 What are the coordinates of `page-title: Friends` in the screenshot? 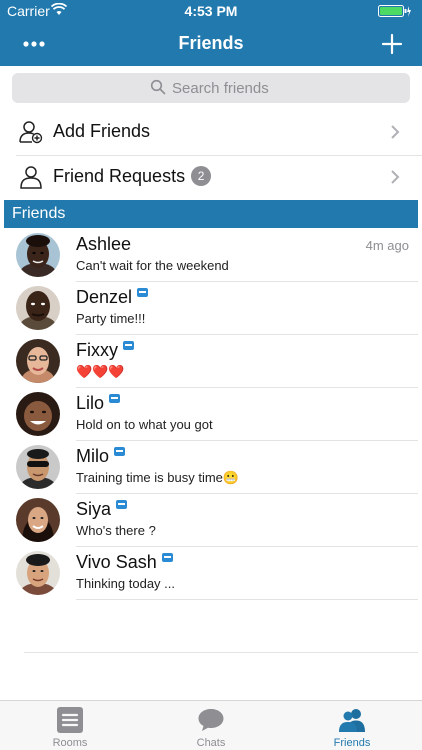 It's located at (211, 43).